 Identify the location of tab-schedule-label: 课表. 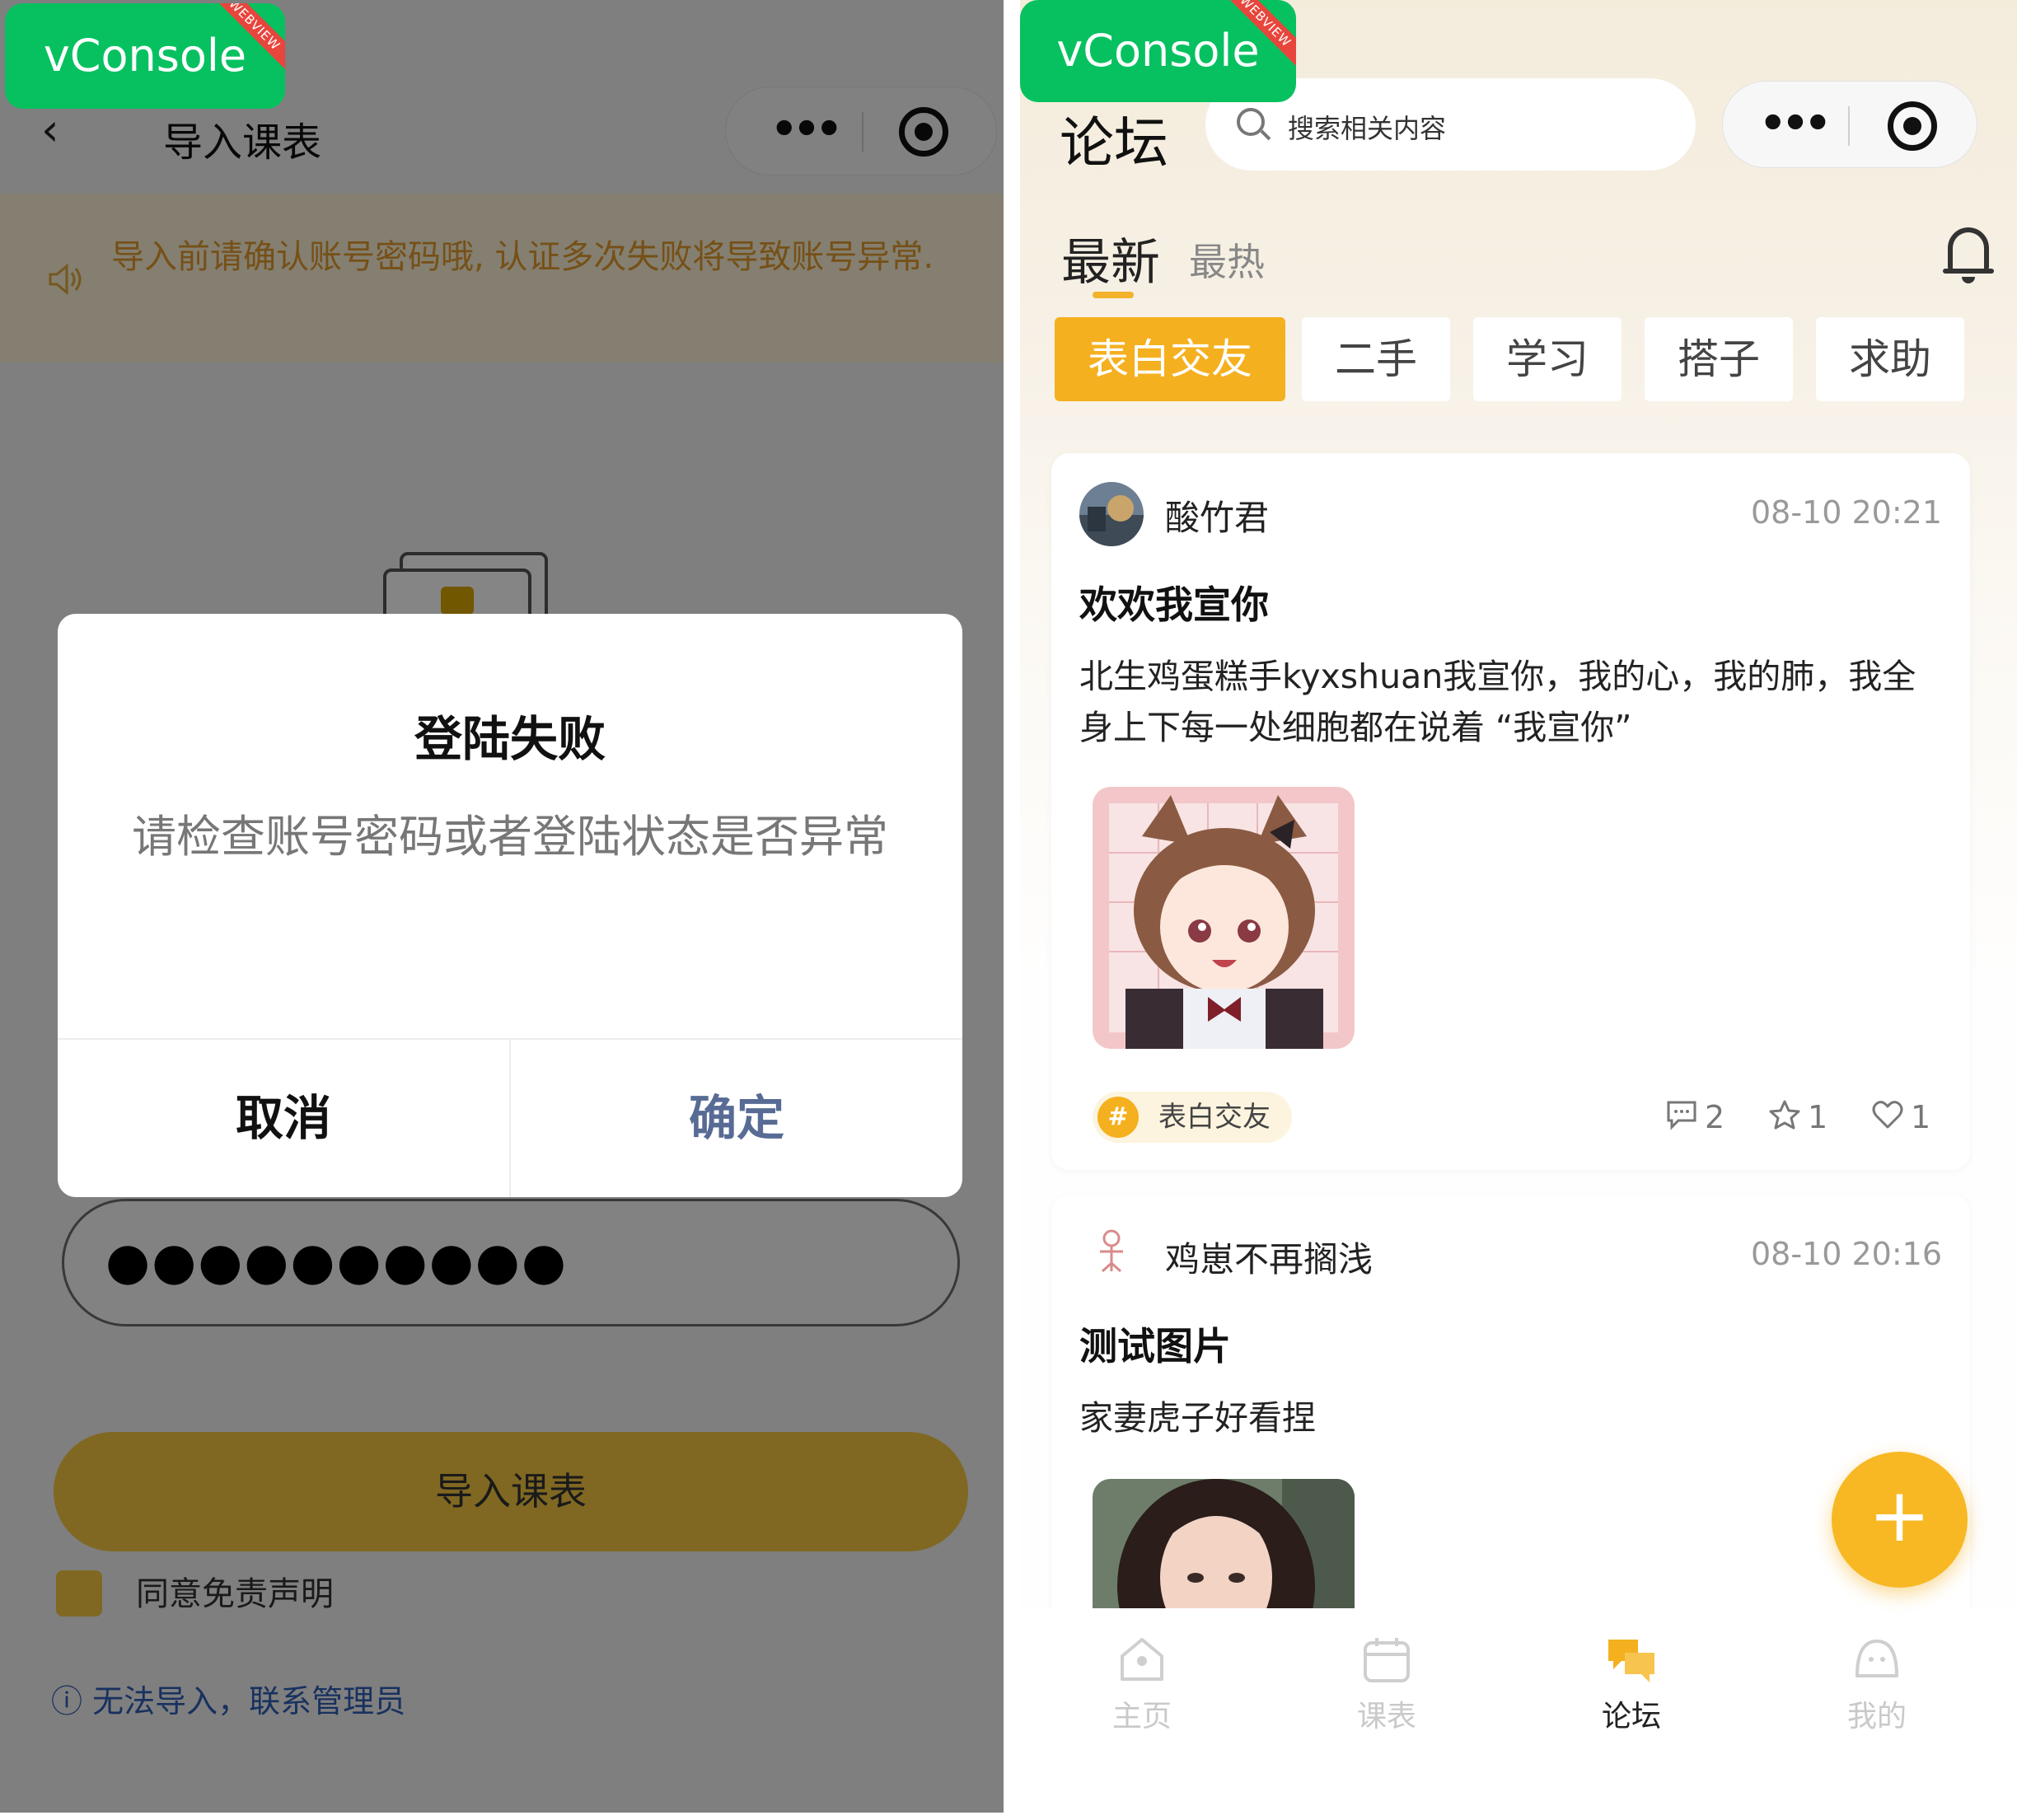
(1386, 1716).